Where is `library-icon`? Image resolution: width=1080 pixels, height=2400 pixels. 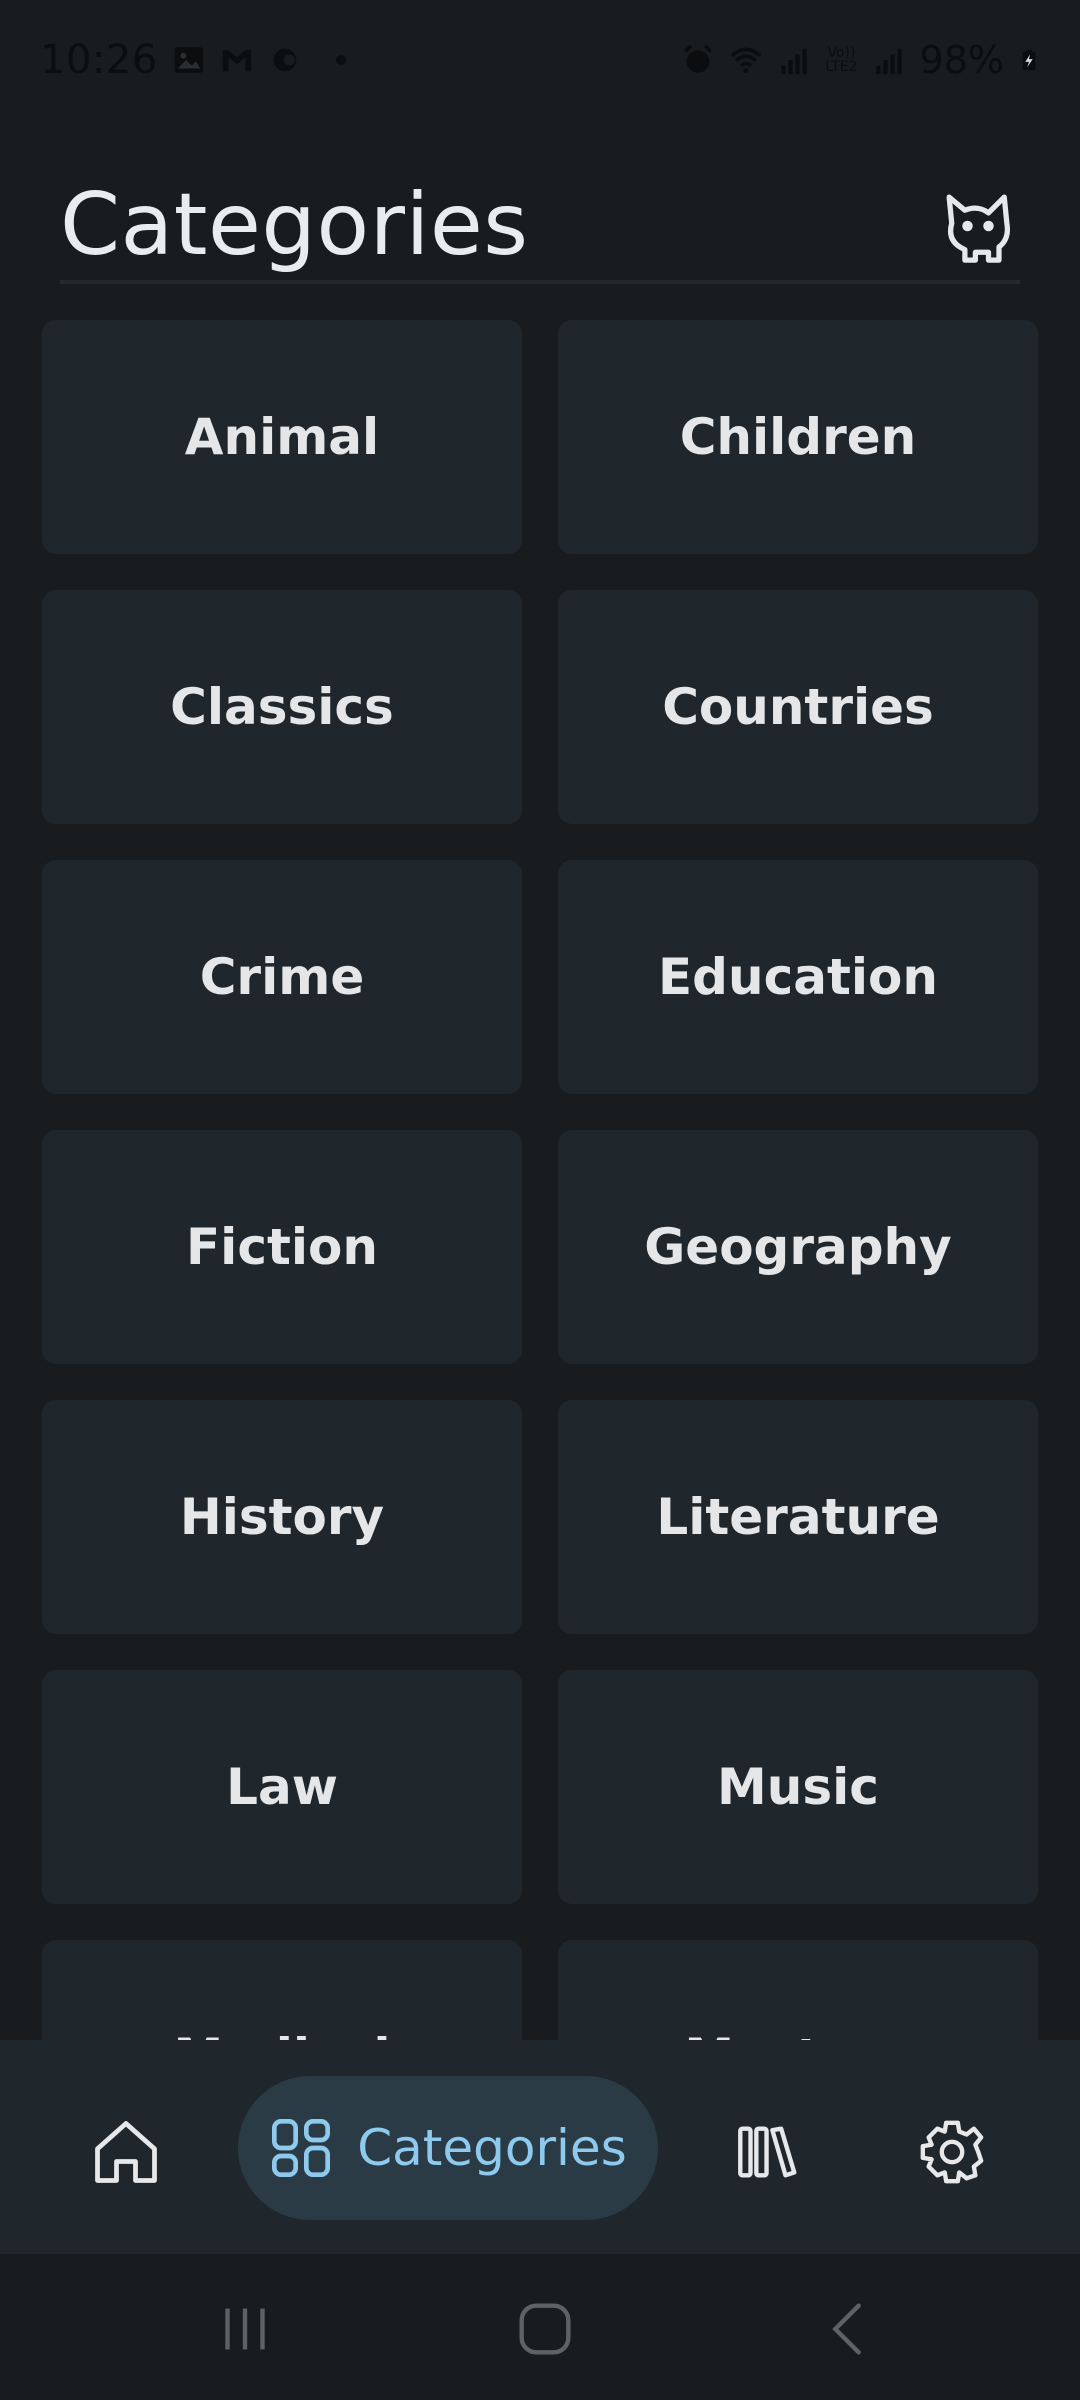
library-icon is located at coordinates (767, 2152).